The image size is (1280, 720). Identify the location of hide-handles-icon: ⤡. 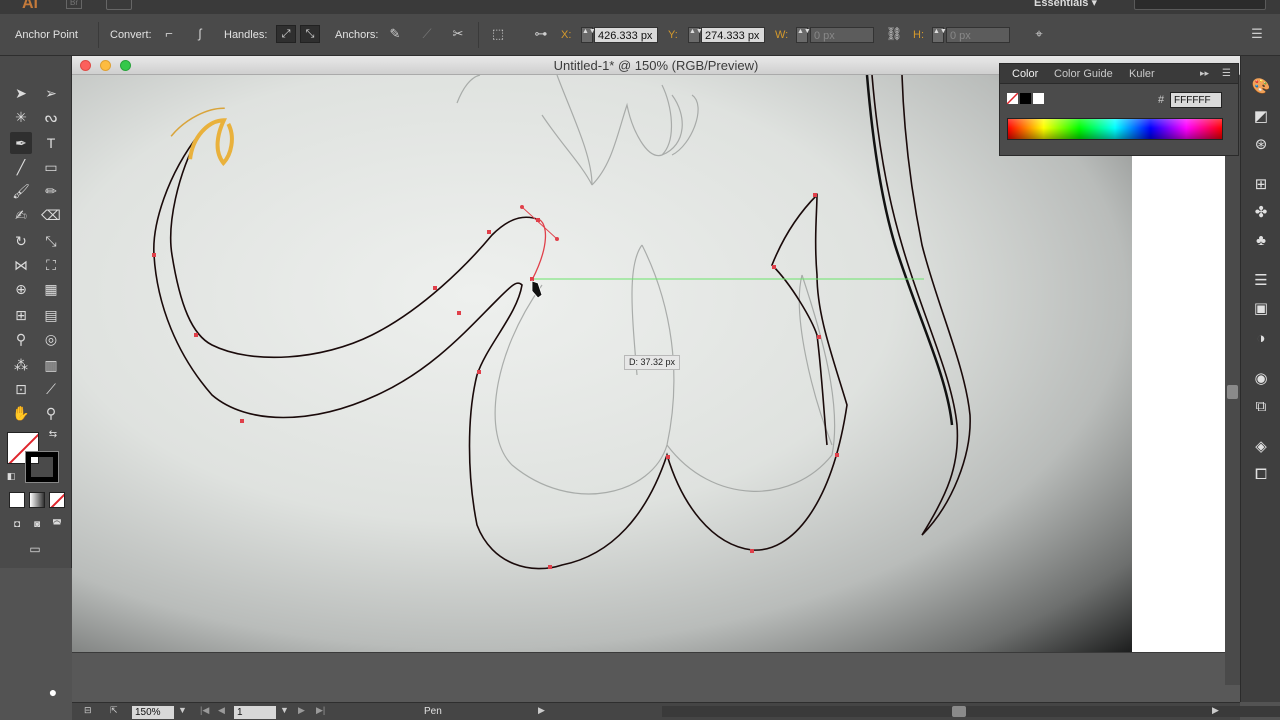
(310, 34).